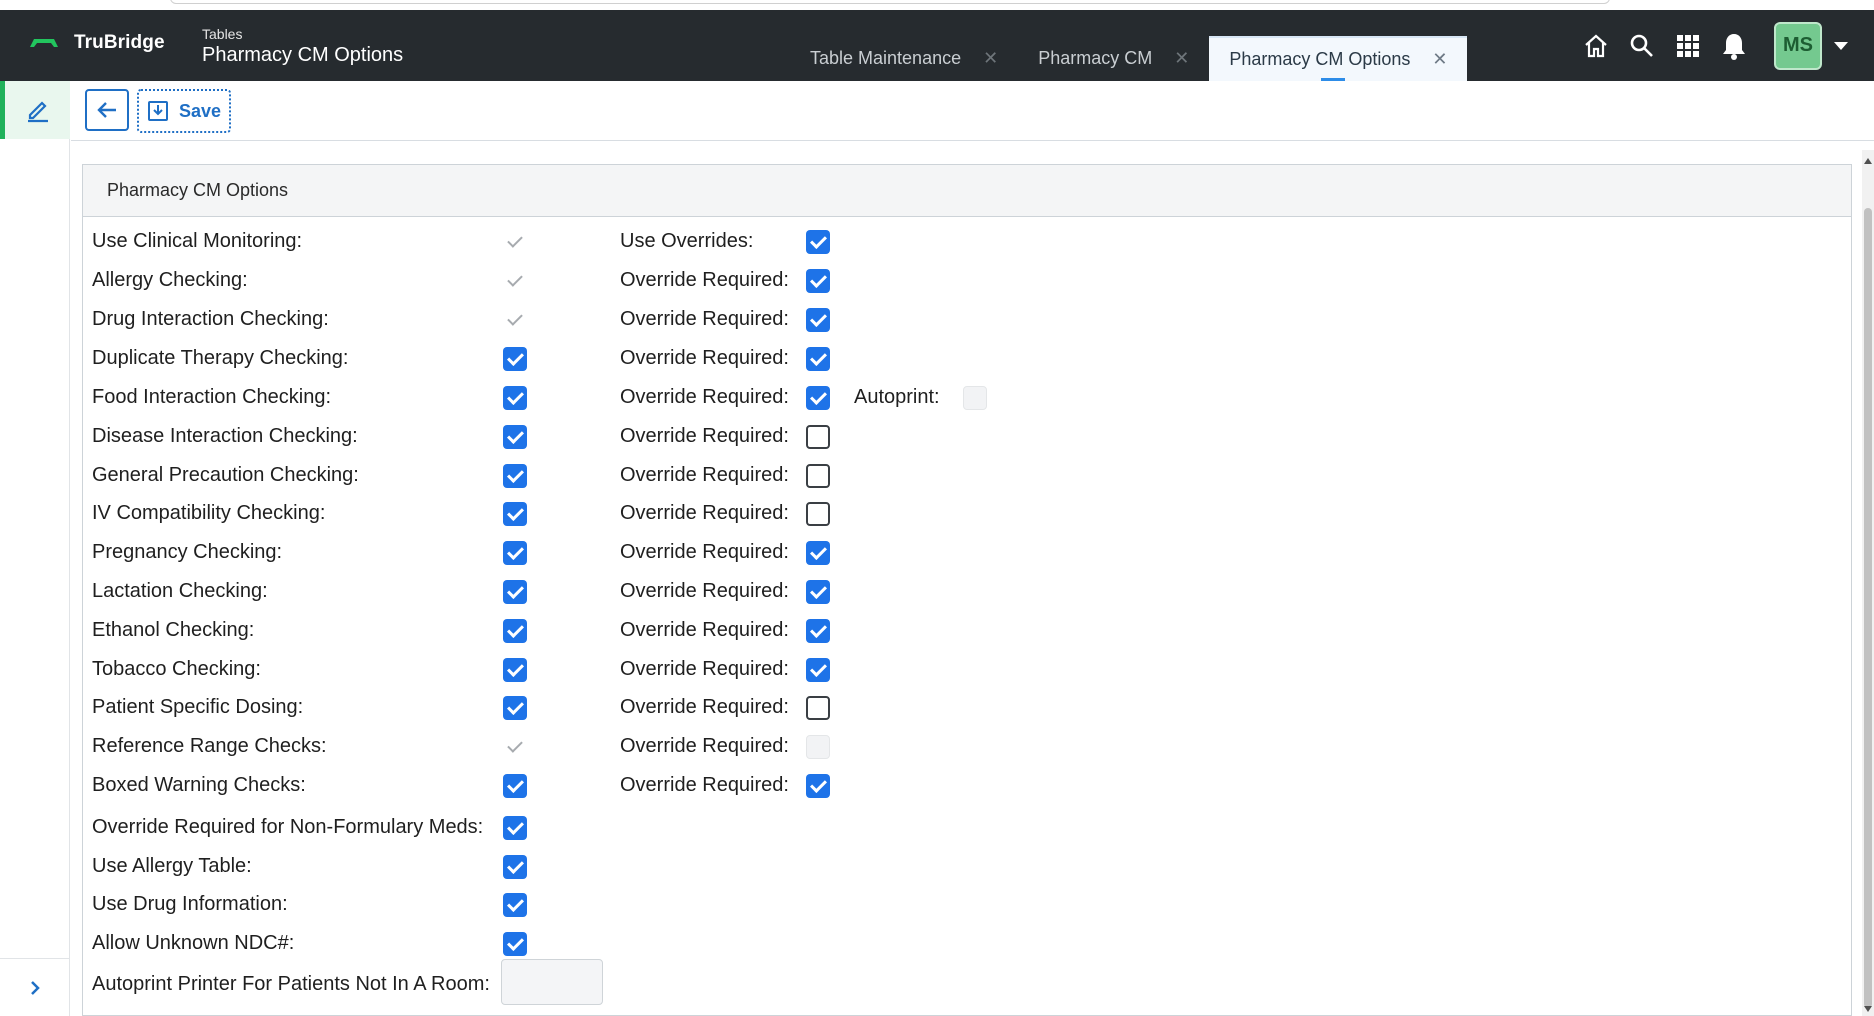 Image resolution: width=1874 pixels, height=1016 pixels. Describe the element at coordinates (633, 944) in the screenshot. I see `option-row: Allow Unknown NDC#:` at that location.